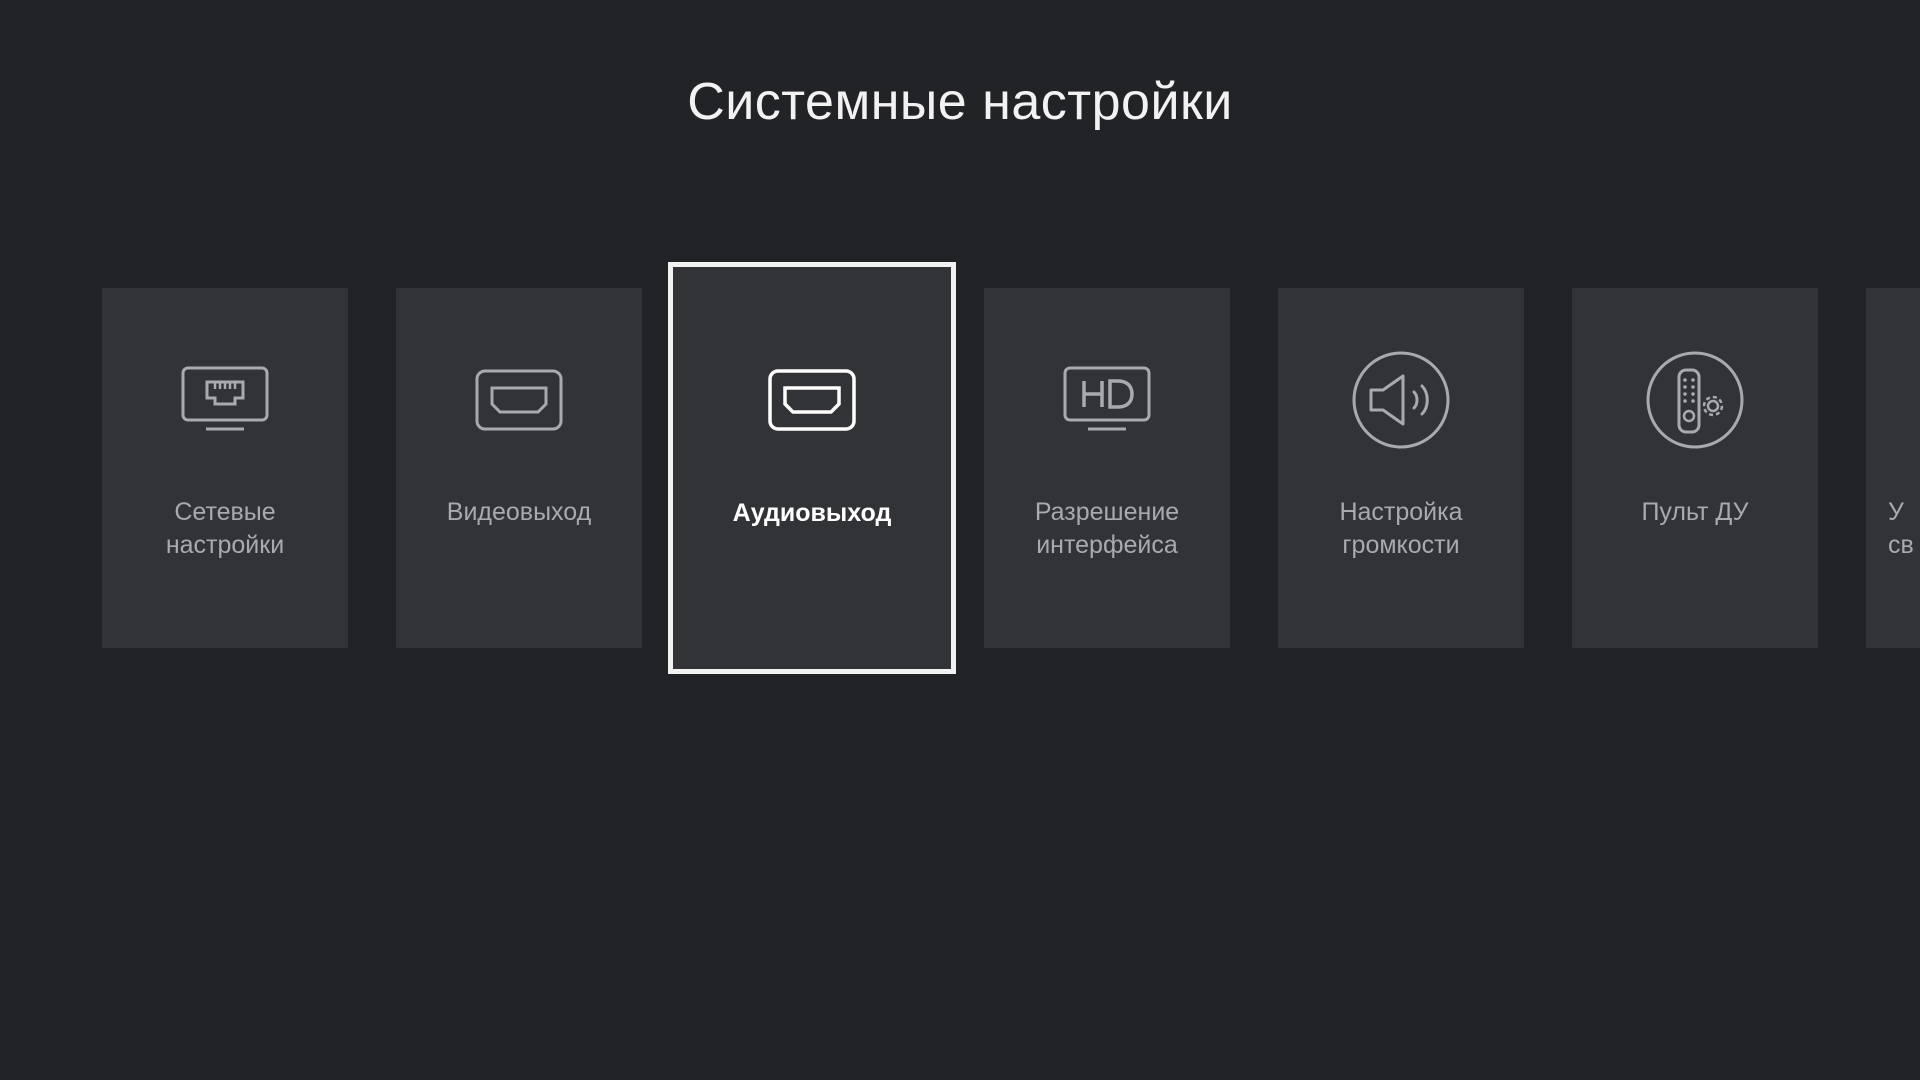  I want to click on ethernet-monitor-icon, so click(225, 400).